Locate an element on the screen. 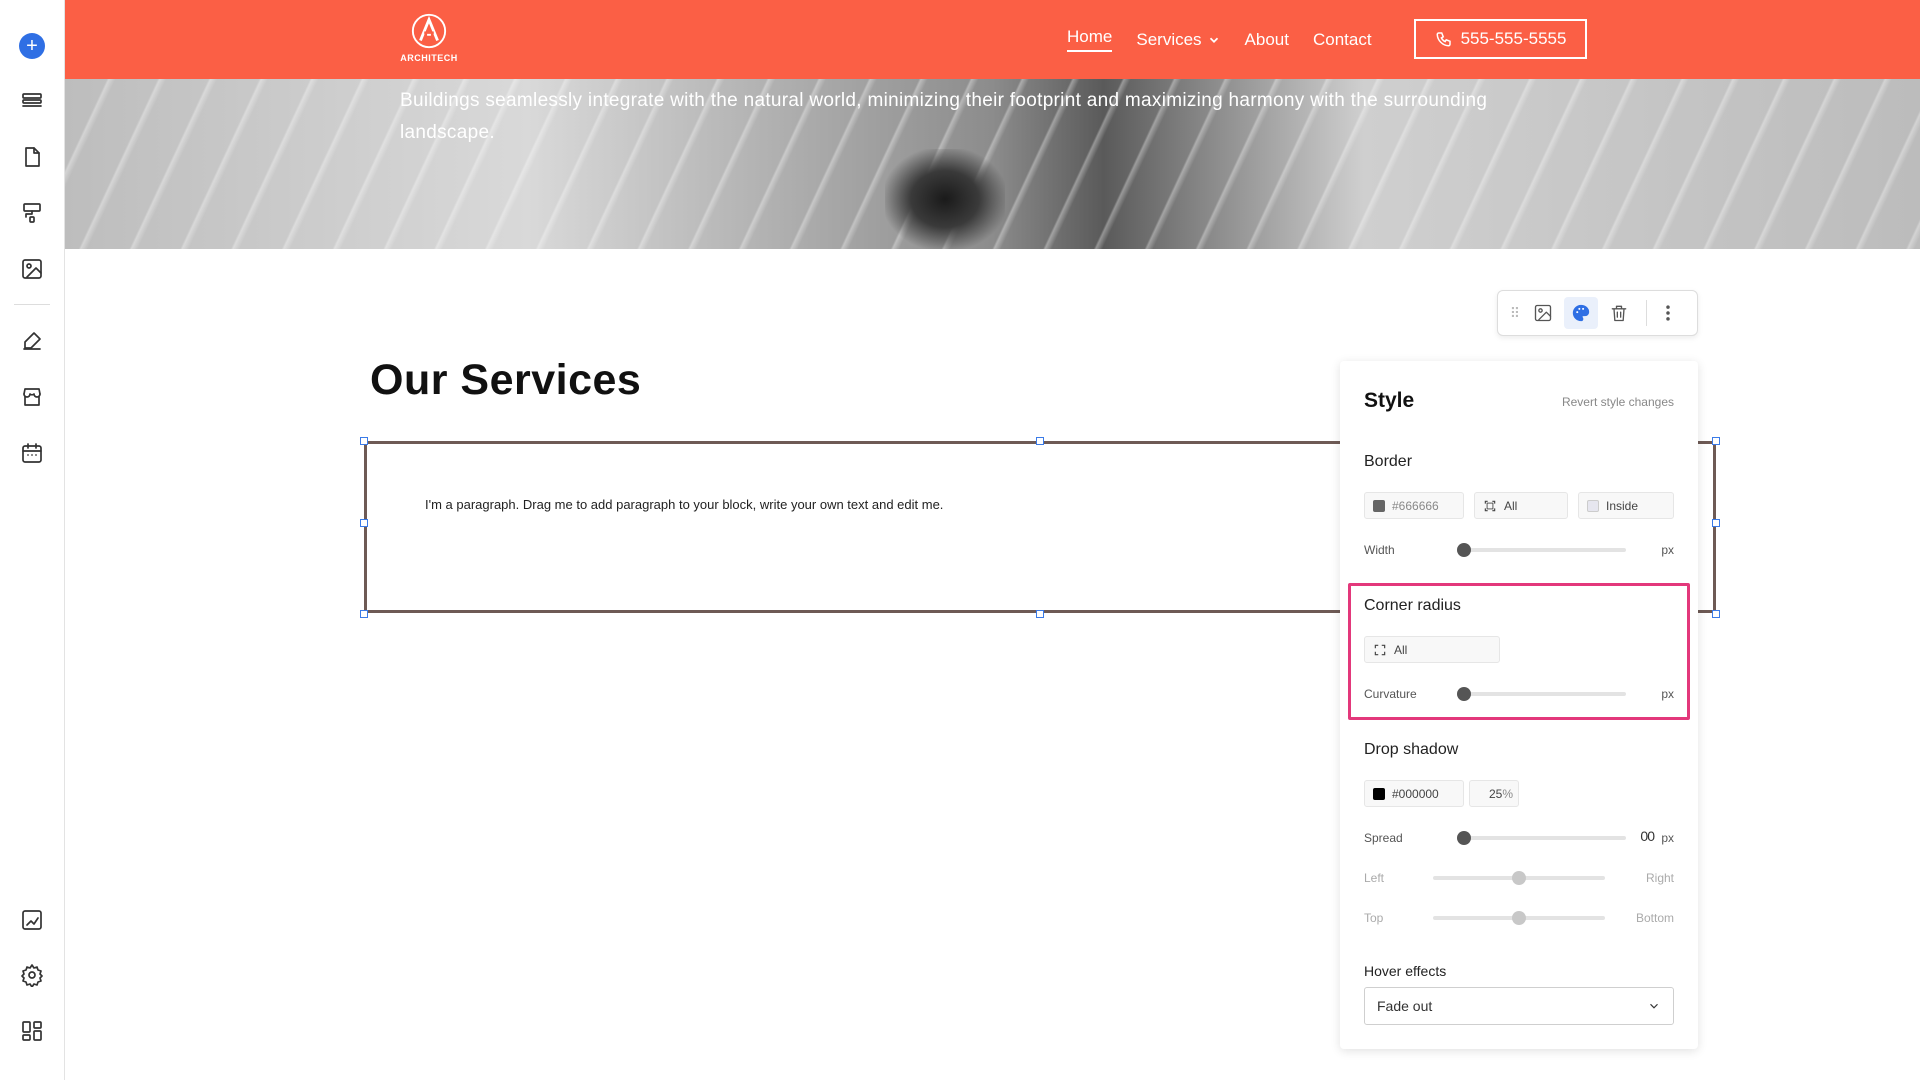 Image resolution: width=1920 pixels, height=1080 pixels. nav-services-label: Services is located at coordinates (1169, 39).